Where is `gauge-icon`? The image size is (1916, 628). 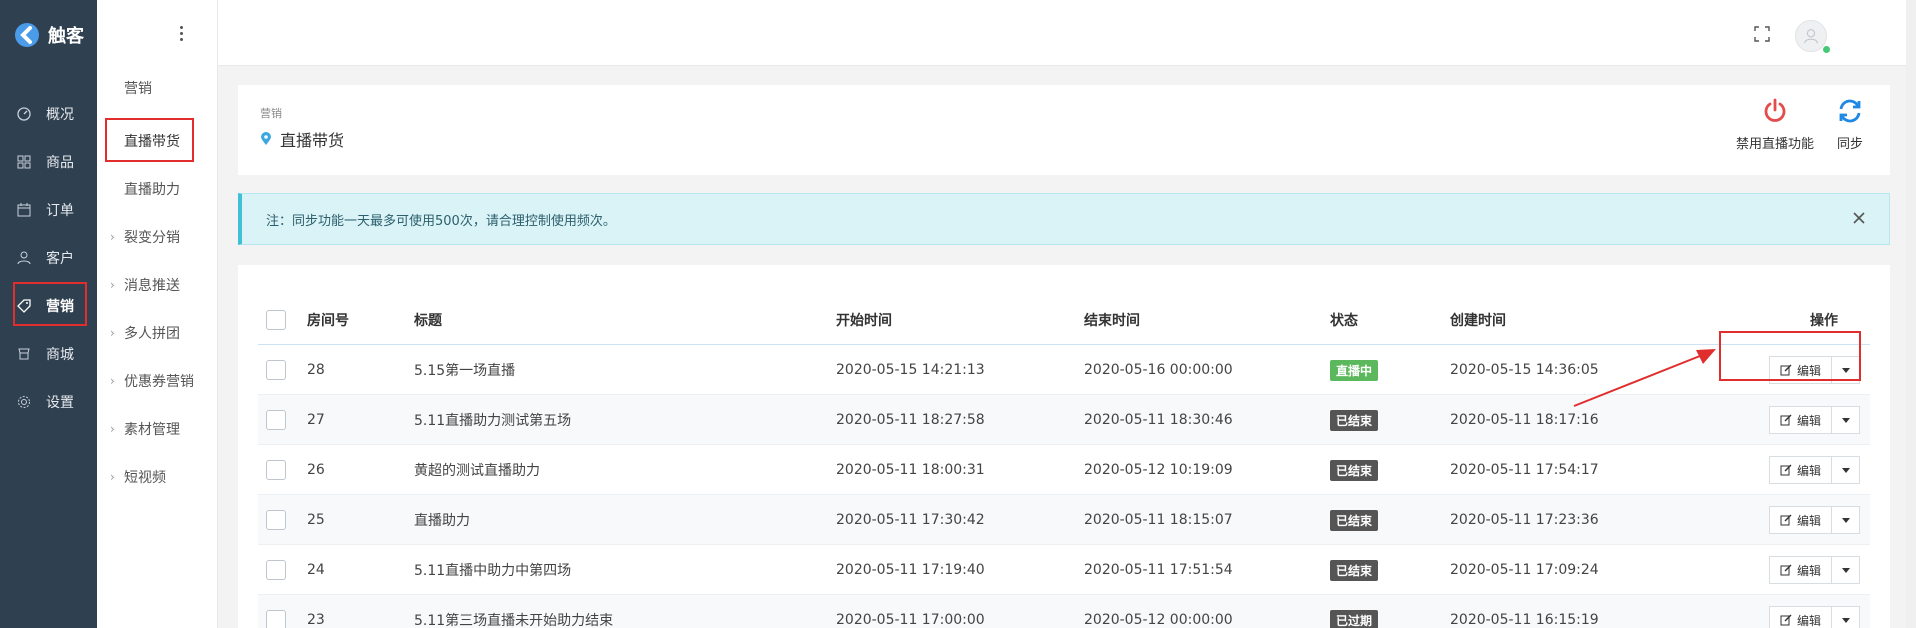
gauge-icon is located at coordinates (24, 114).